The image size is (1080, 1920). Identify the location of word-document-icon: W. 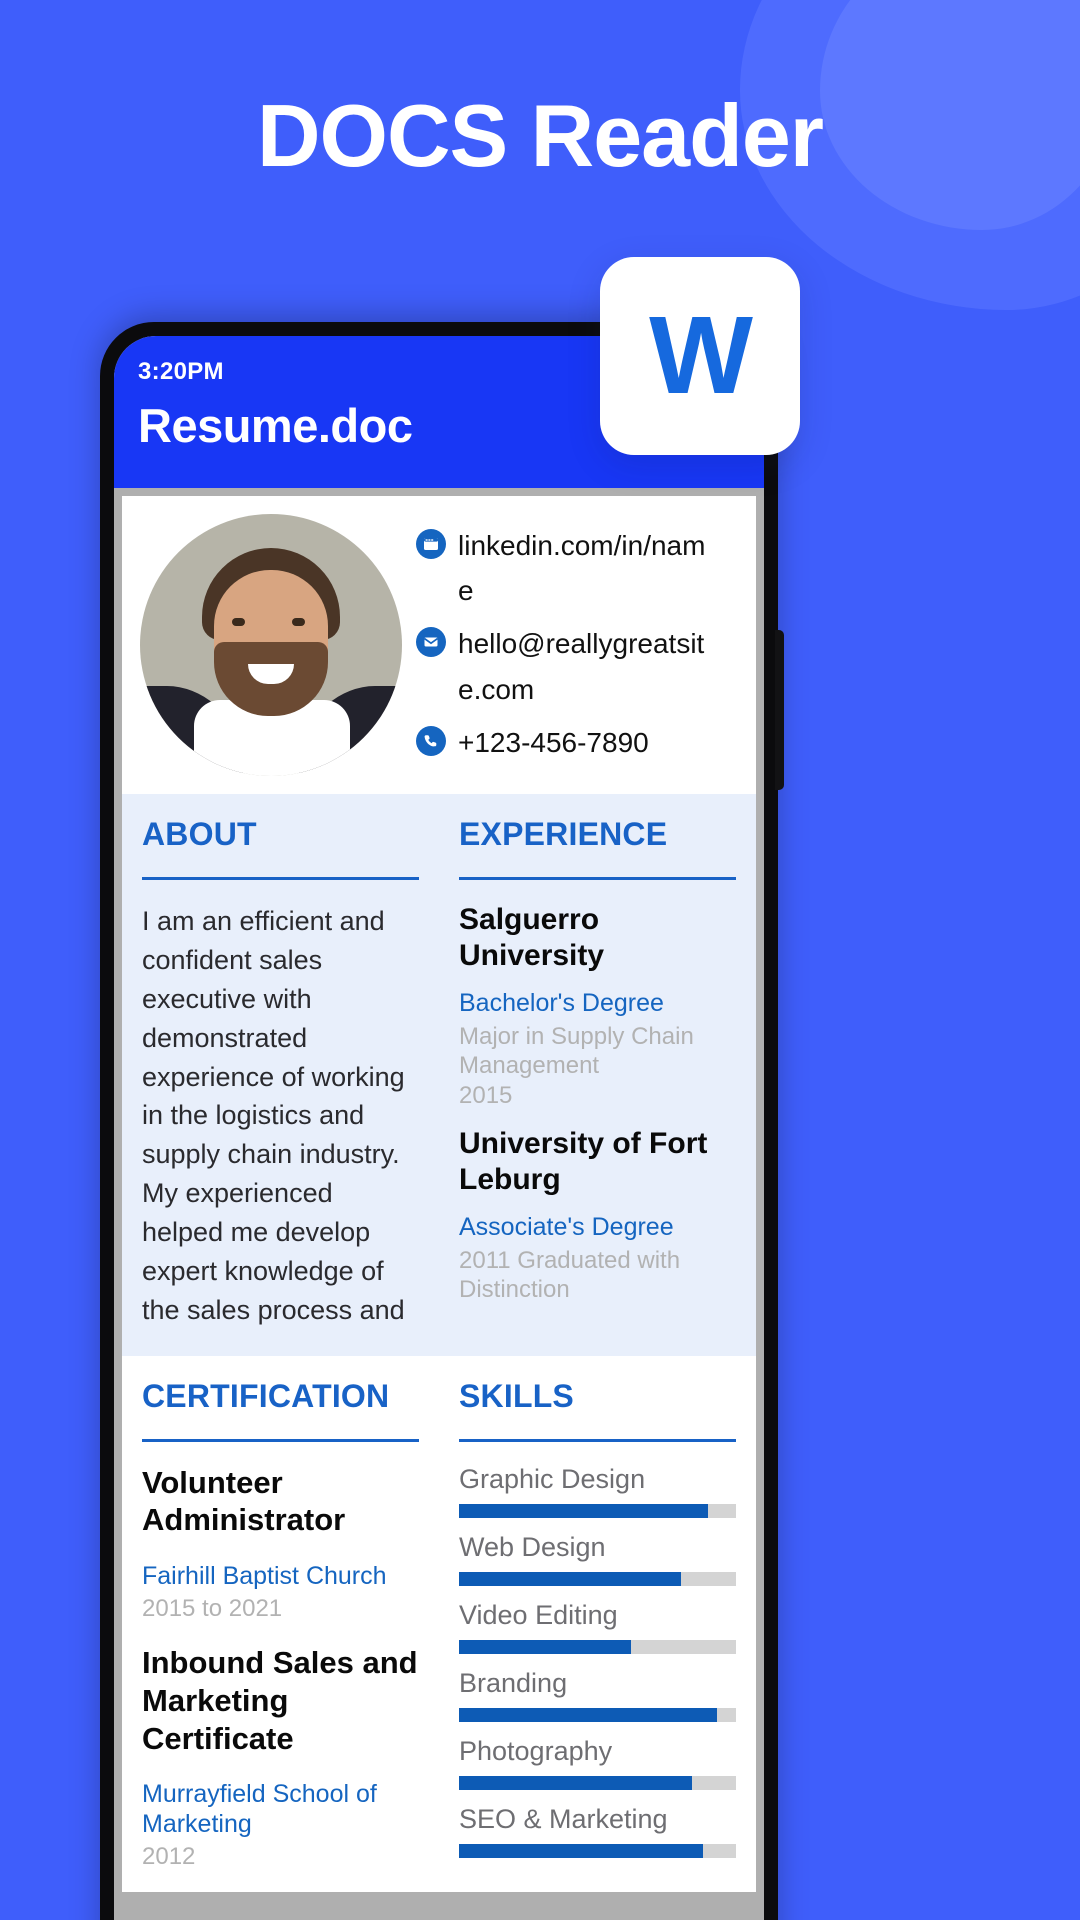
(700, 356).